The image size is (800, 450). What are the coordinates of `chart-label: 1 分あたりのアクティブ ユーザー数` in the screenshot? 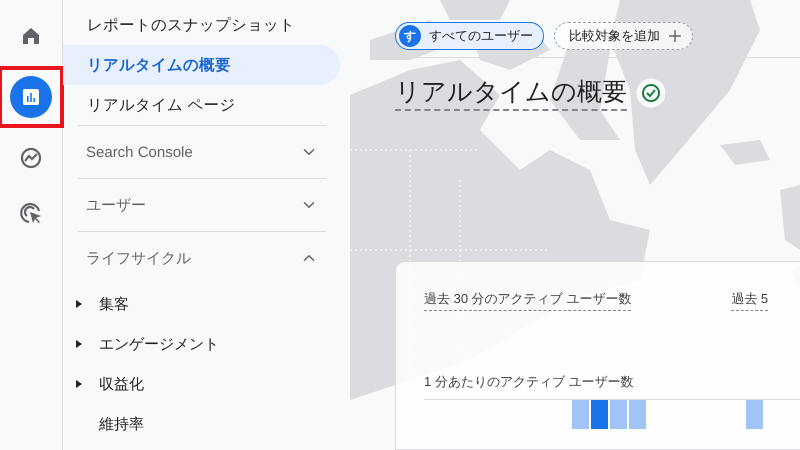 It's located at (529, 382).